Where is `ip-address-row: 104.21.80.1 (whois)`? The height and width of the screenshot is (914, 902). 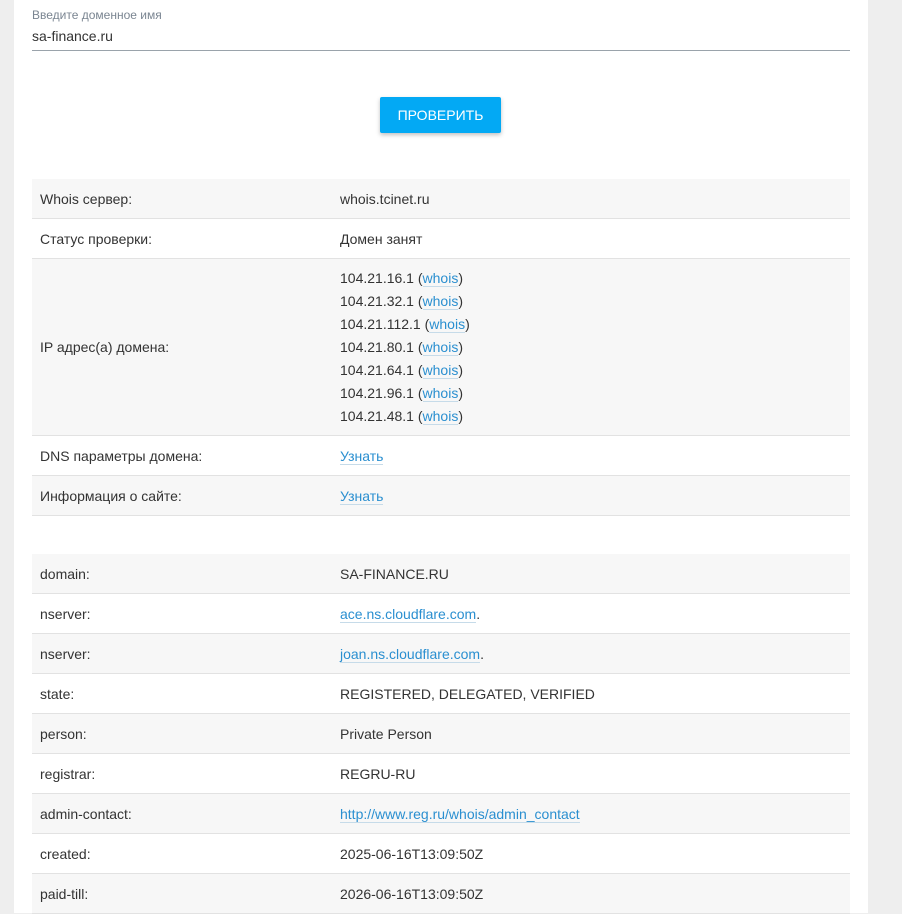 ip-address-row: 104.21.80.1 (whois) is located at coordinates (401, 347).